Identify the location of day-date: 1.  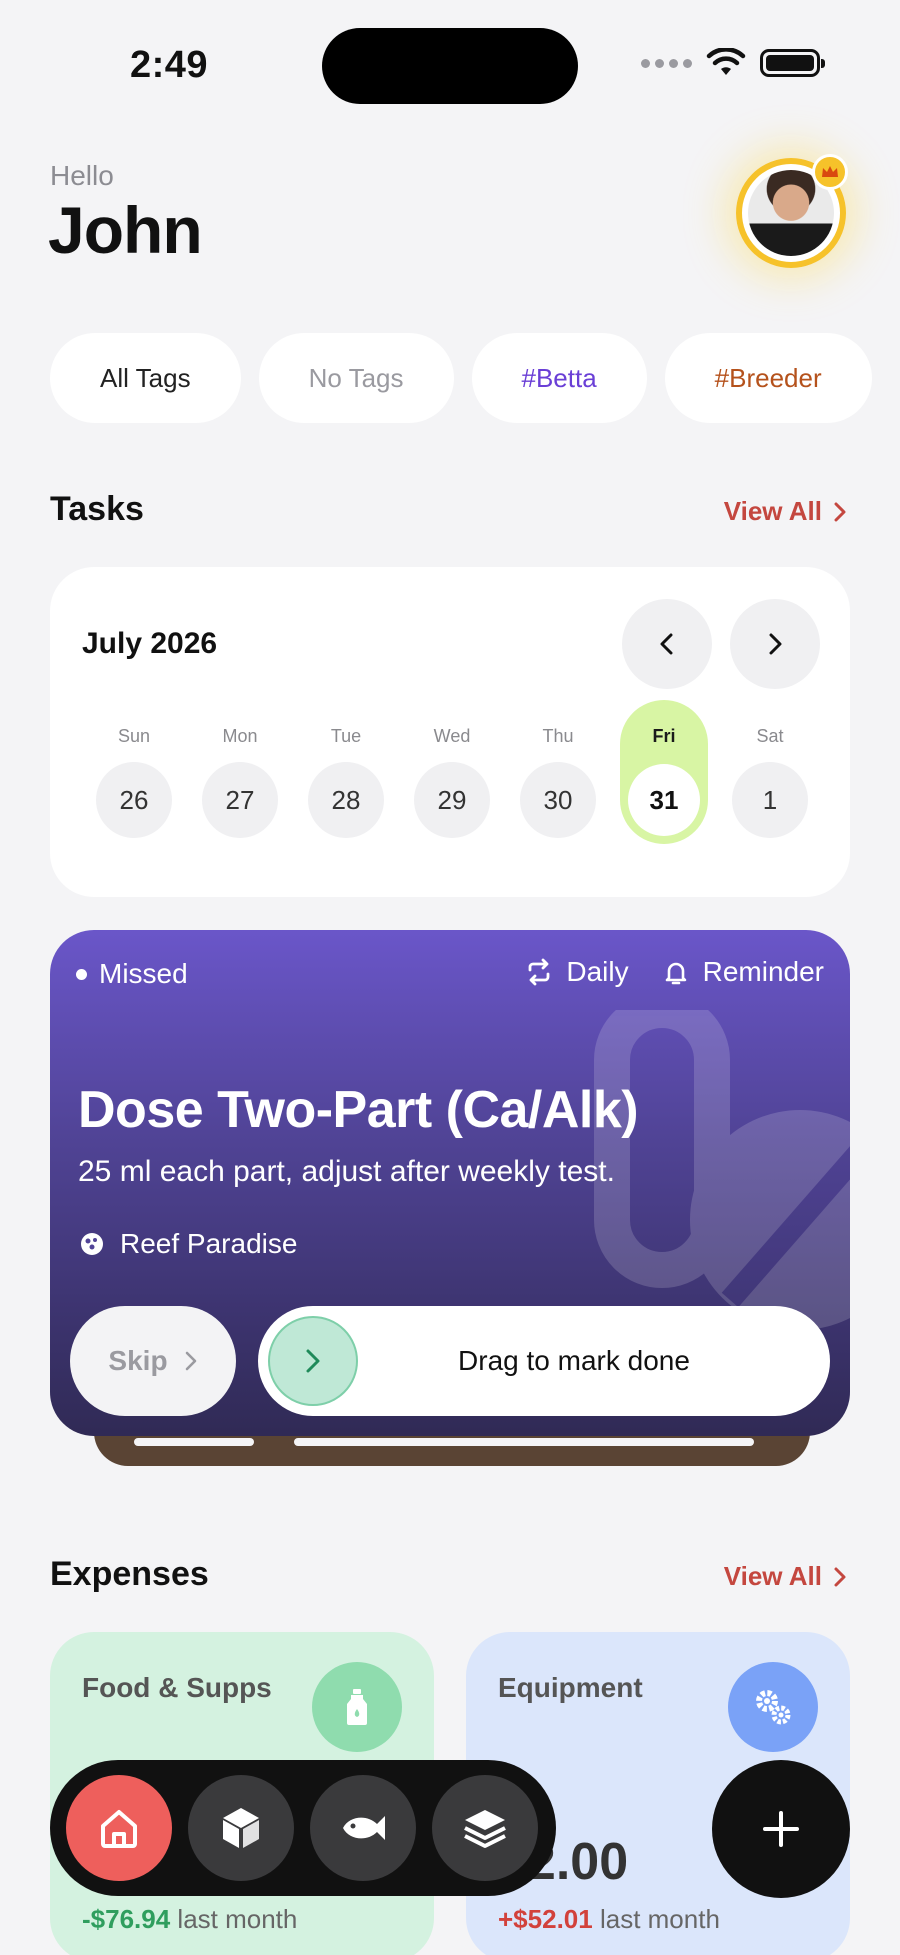
(770, 800).